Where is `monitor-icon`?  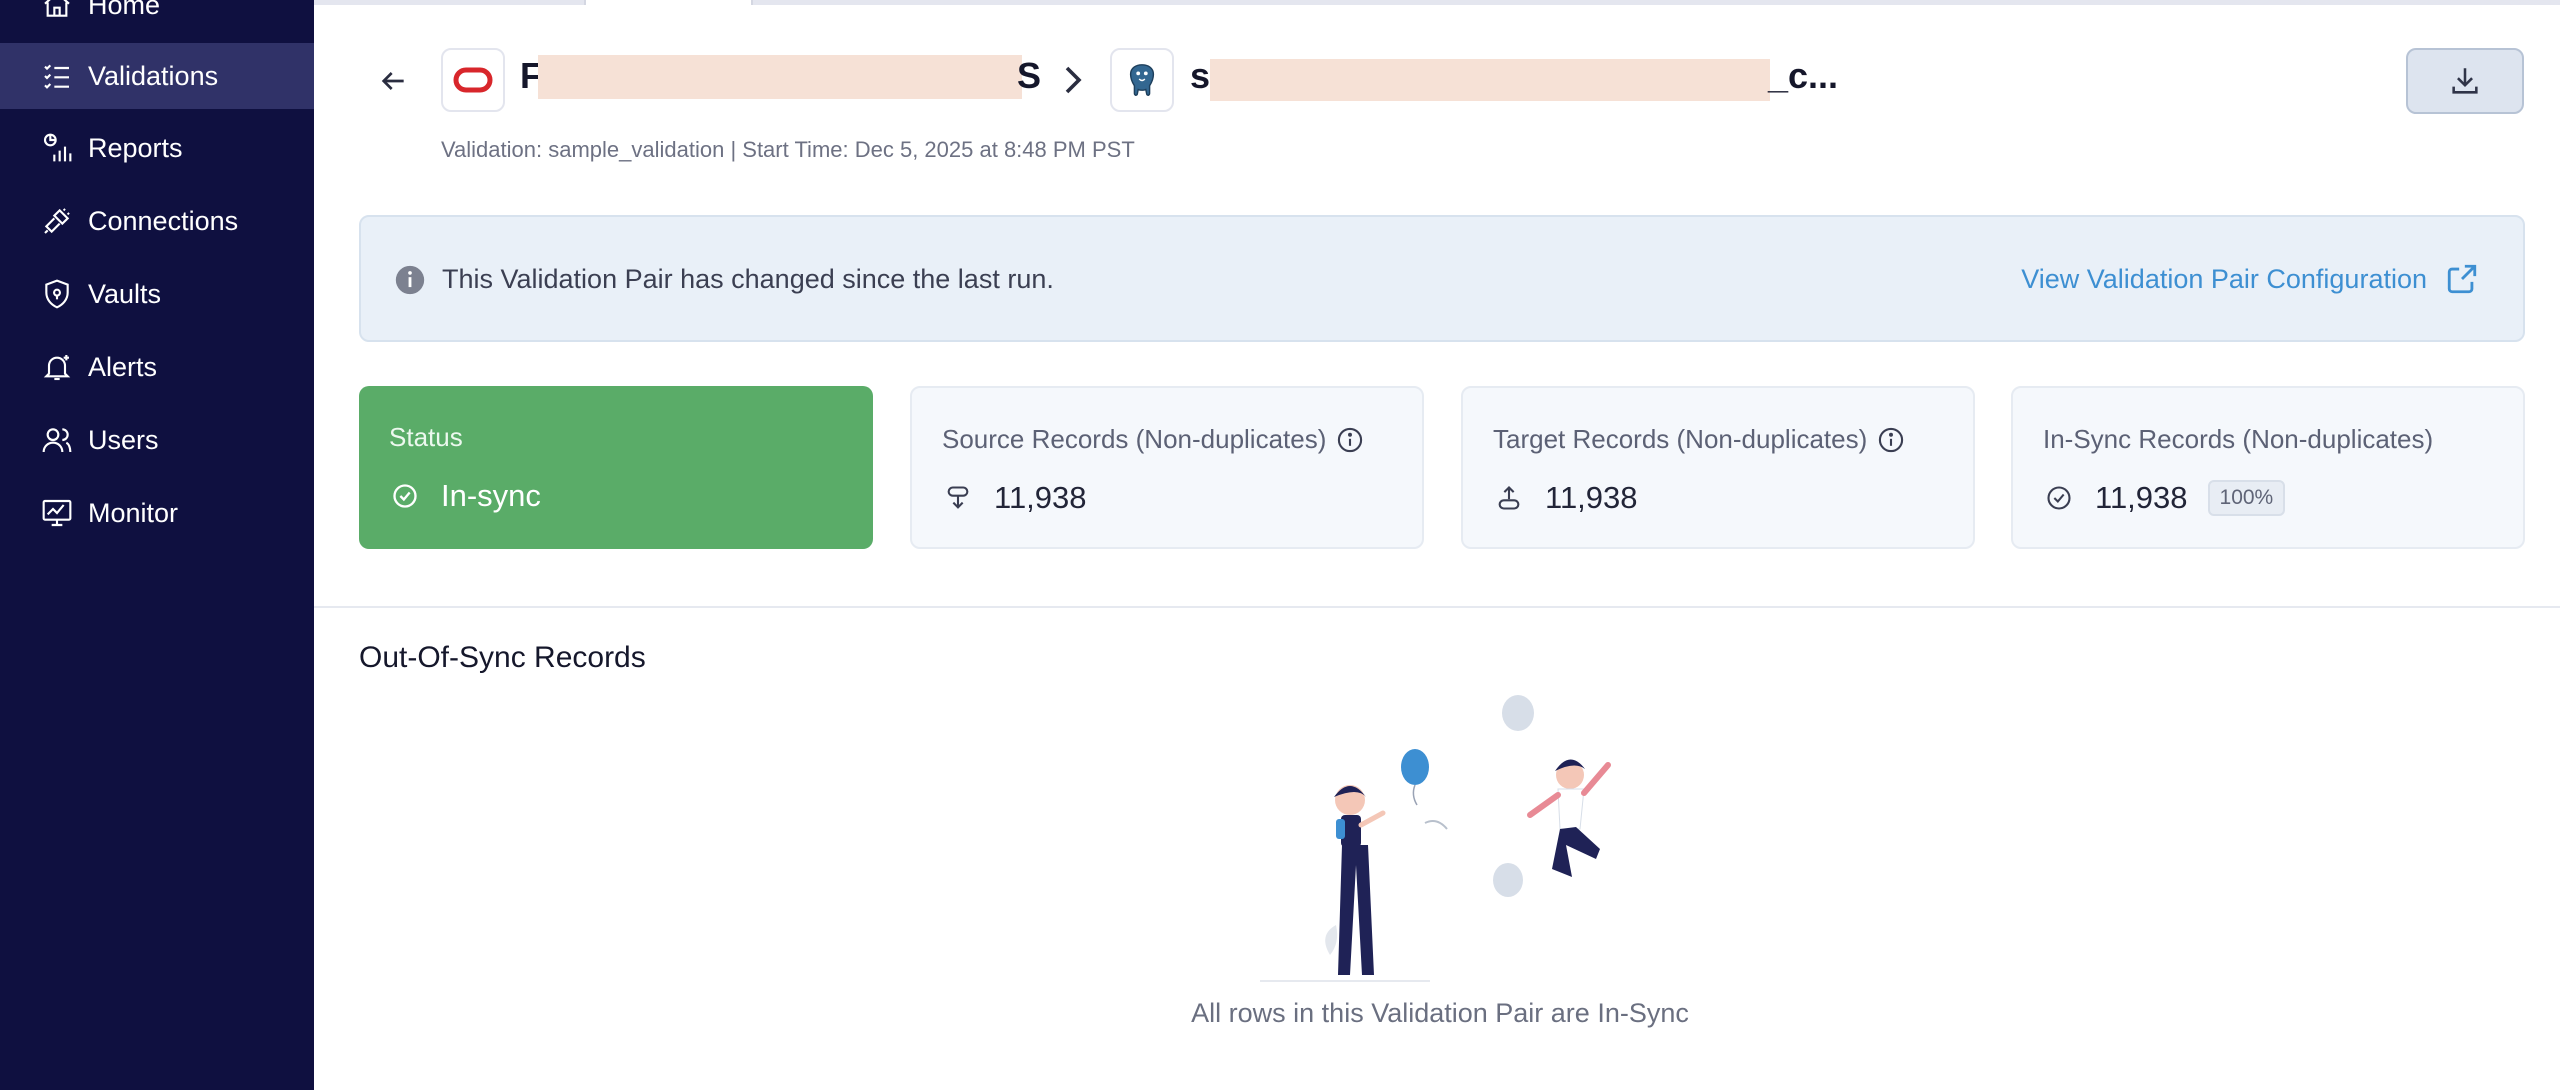 monitor-icon is located at coordinates (57, 513).